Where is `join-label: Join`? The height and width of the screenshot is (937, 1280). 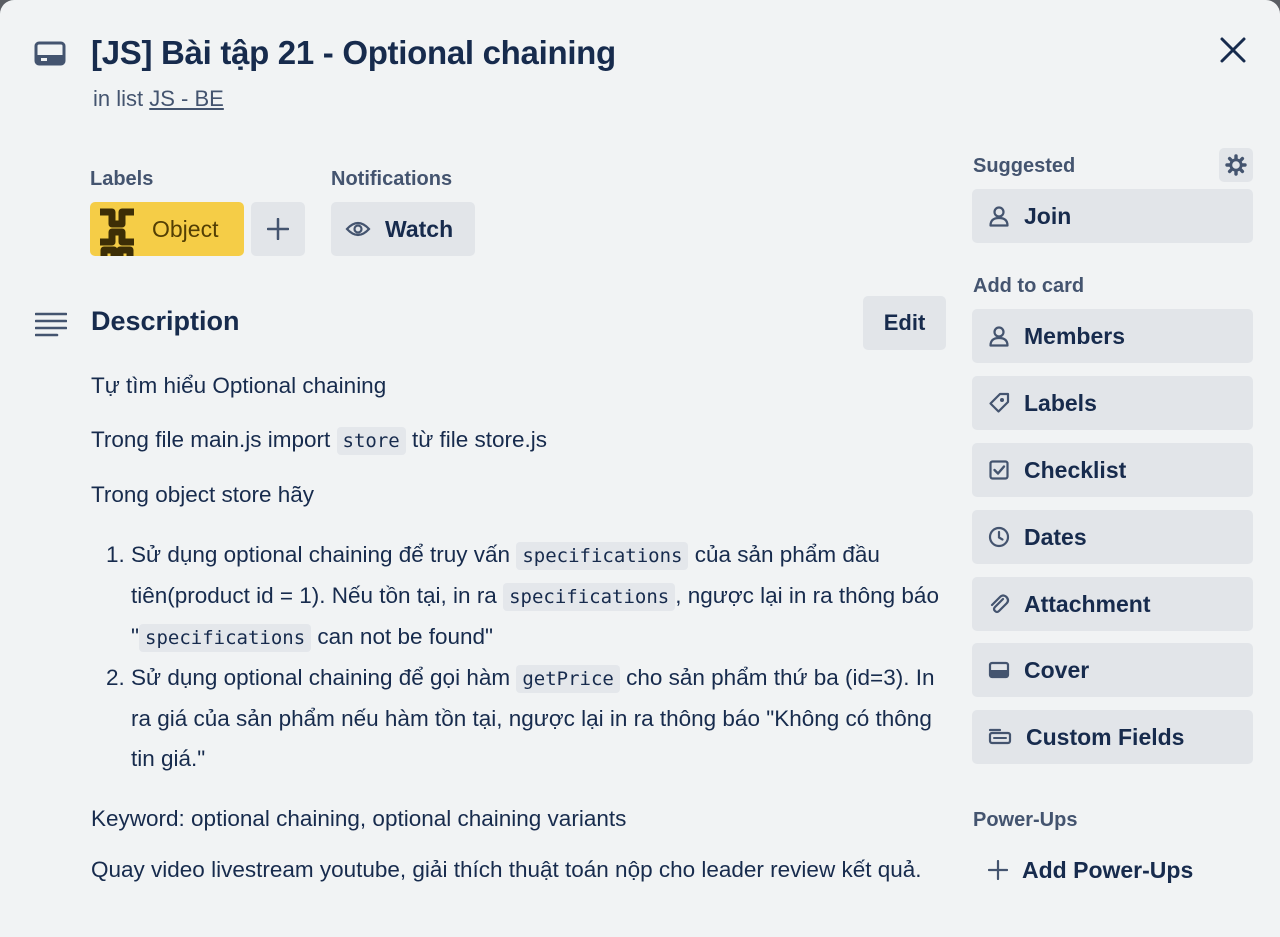 join-label: Join is located at coordinates (1048, 215).